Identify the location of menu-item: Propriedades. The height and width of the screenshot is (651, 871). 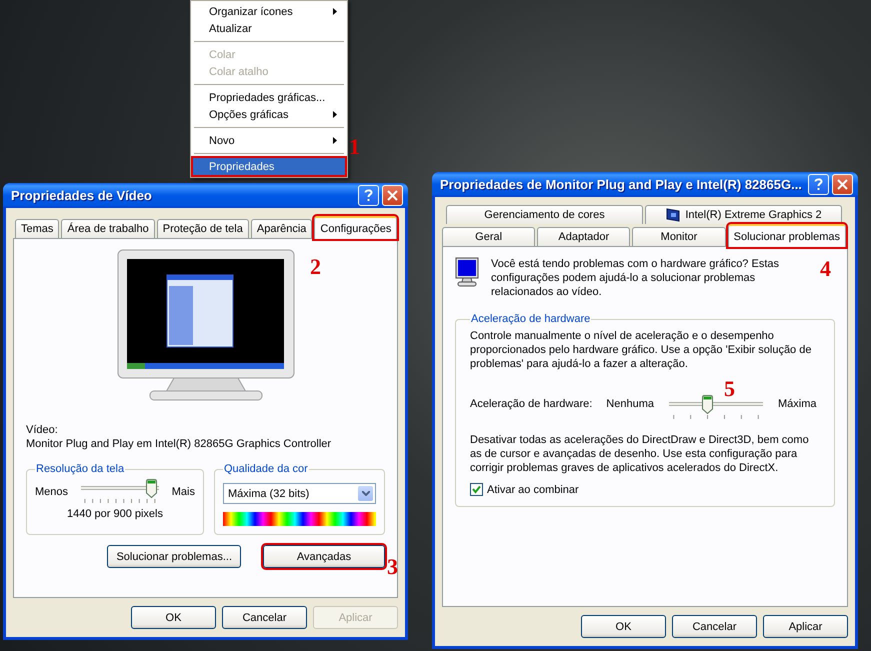
(269, 166).